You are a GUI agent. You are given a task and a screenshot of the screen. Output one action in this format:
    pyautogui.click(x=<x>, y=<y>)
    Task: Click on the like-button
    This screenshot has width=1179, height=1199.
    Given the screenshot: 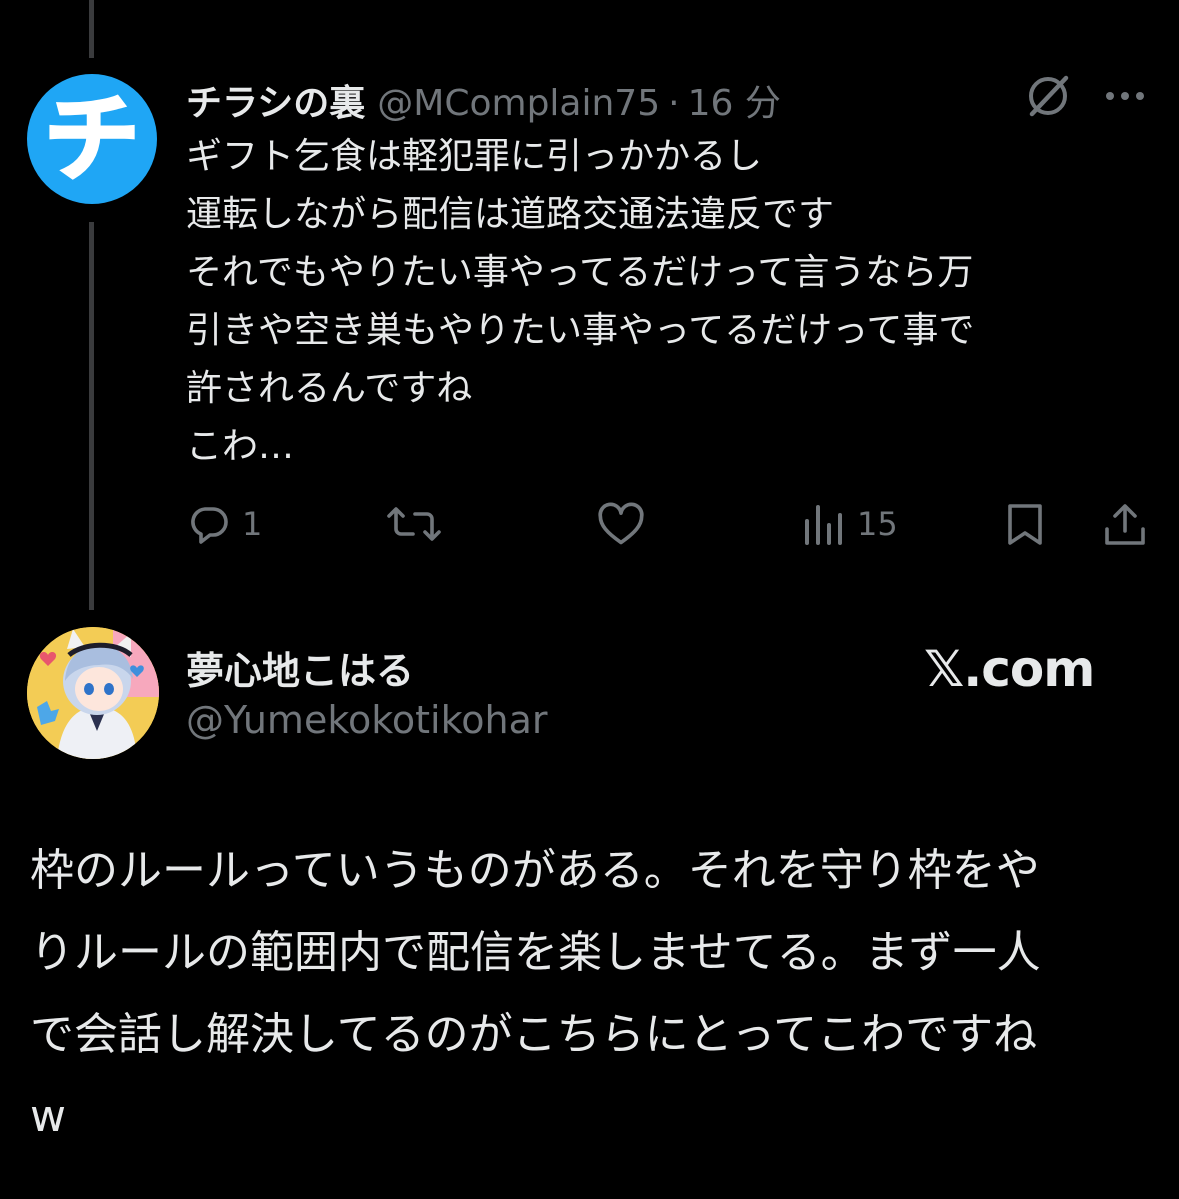 What is the action you would take?
    pyautogui.click(x=621, y=524)
    